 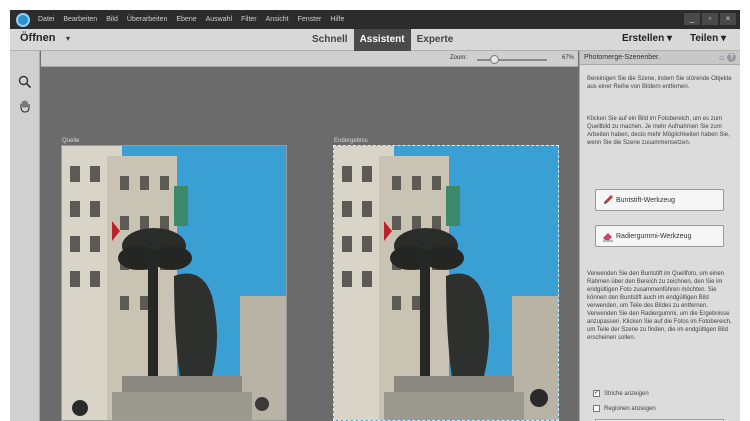 What do you see at coordinates (568, 58) in the screenshot?
I see `zoom-value: 67%` at bounding box center [568, 58].